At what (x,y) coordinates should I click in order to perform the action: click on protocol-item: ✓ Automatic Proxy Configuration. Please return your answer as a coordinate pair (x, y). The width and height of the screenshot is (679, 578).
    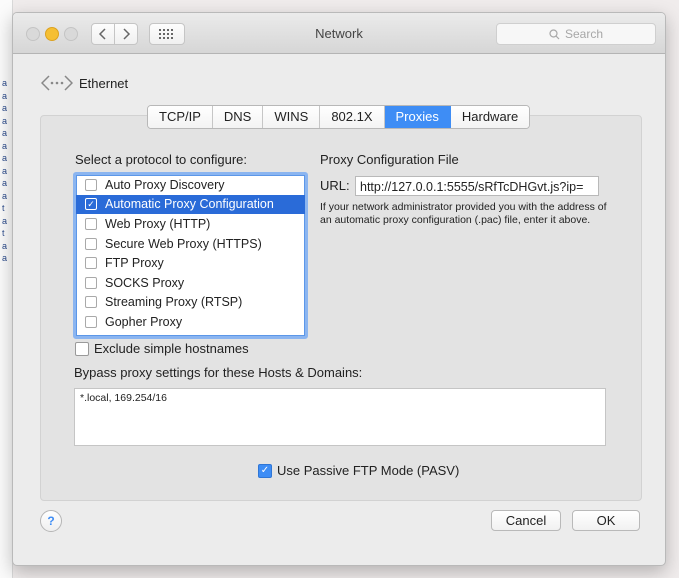
    Looking at the image, I should click on (190, 204).